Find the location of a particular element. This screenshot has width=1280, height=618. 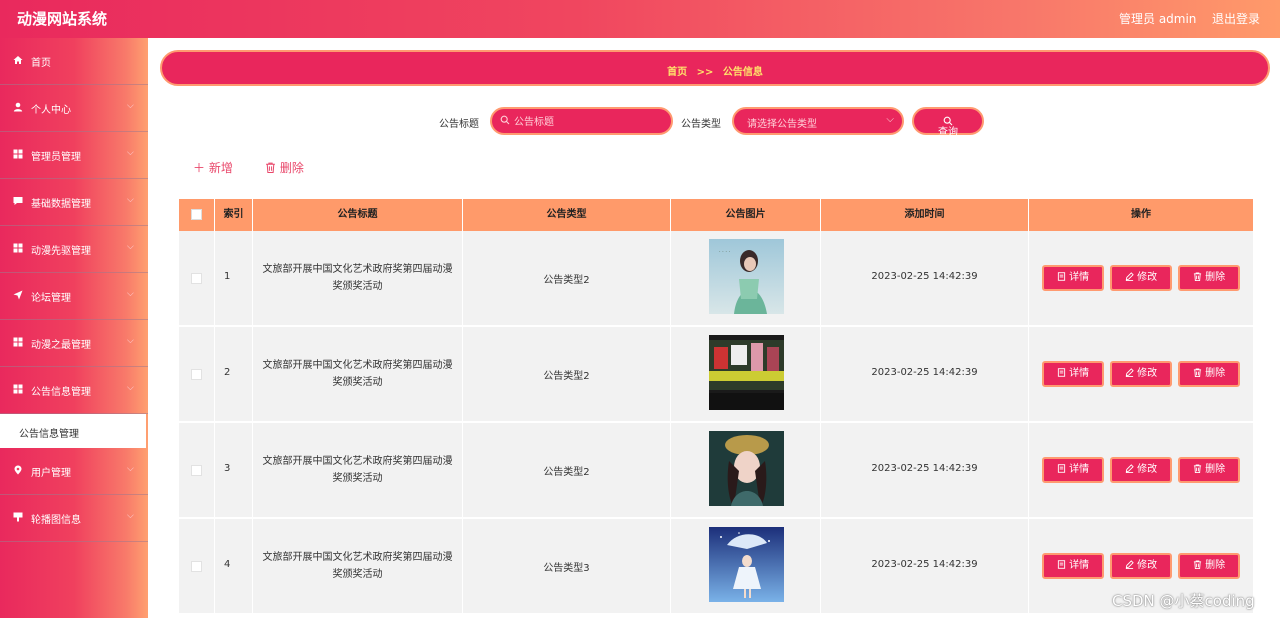

row-index: 1 is located at coordinates (227, 276).